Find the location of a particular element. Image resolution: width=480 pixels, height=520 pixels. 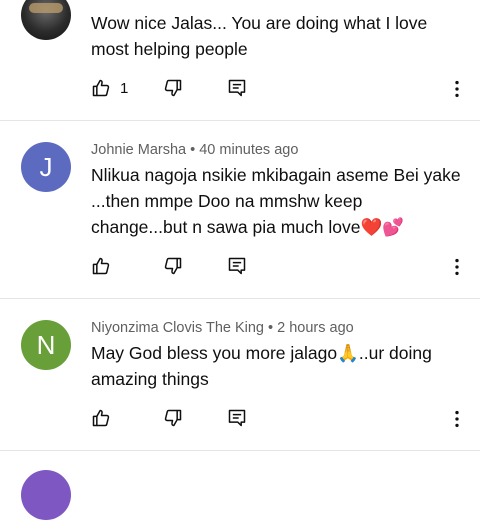

comment-meta: Johnie Marsha • 40 minutes ago is located at coordinates (195, 150).